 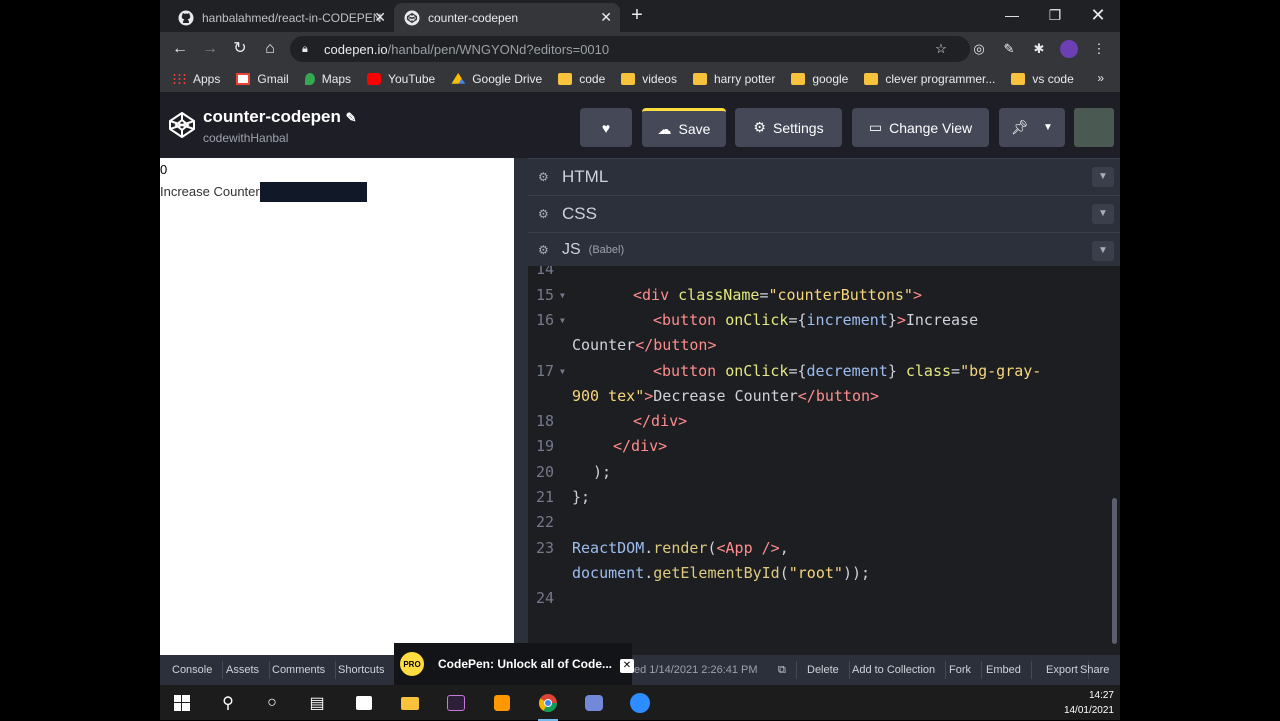 I want to click on restore-icon: ❐, so click(x=1055, y=15).